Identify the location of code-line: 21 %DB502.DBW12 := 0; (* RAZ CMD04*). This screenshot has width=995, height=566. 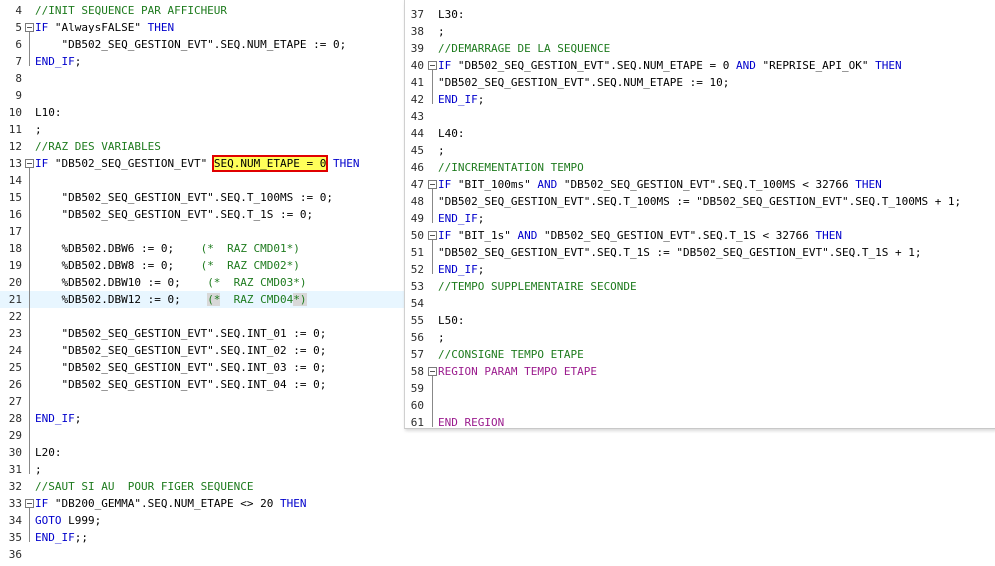
(202, 299).